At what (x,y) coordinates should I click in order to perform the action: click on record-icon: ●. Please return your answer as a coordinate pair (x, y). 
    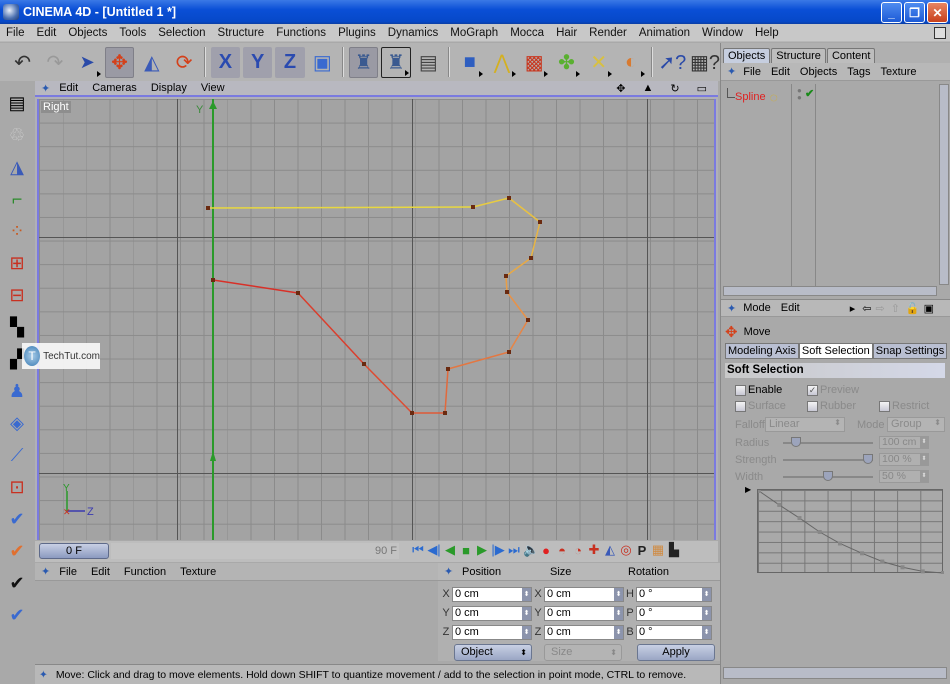
    Looking at the image, I should click on (546, 550).